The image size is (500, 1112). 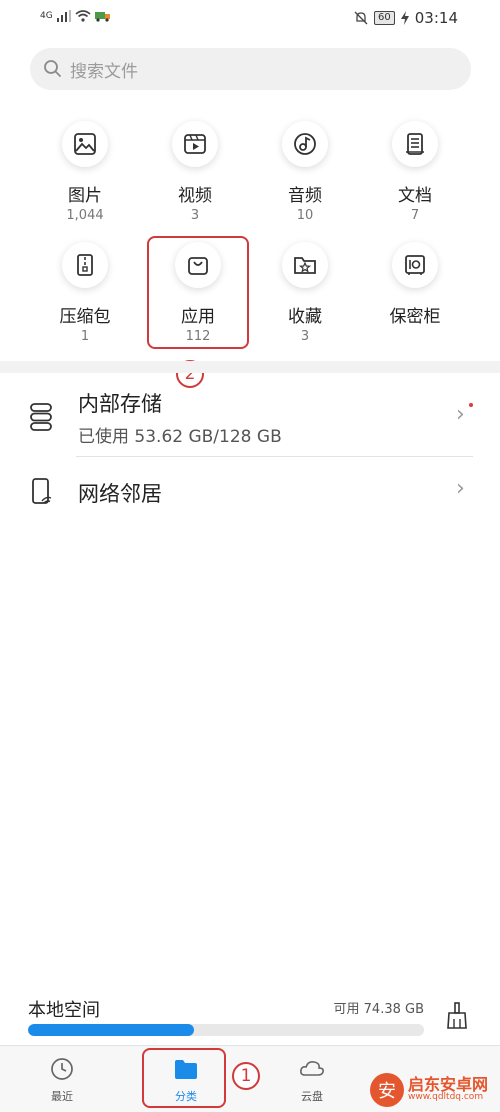 What do you see at coordinates (41, 417) in the screenshot?
I see `storage-icon` at bounding box center [41, 417].